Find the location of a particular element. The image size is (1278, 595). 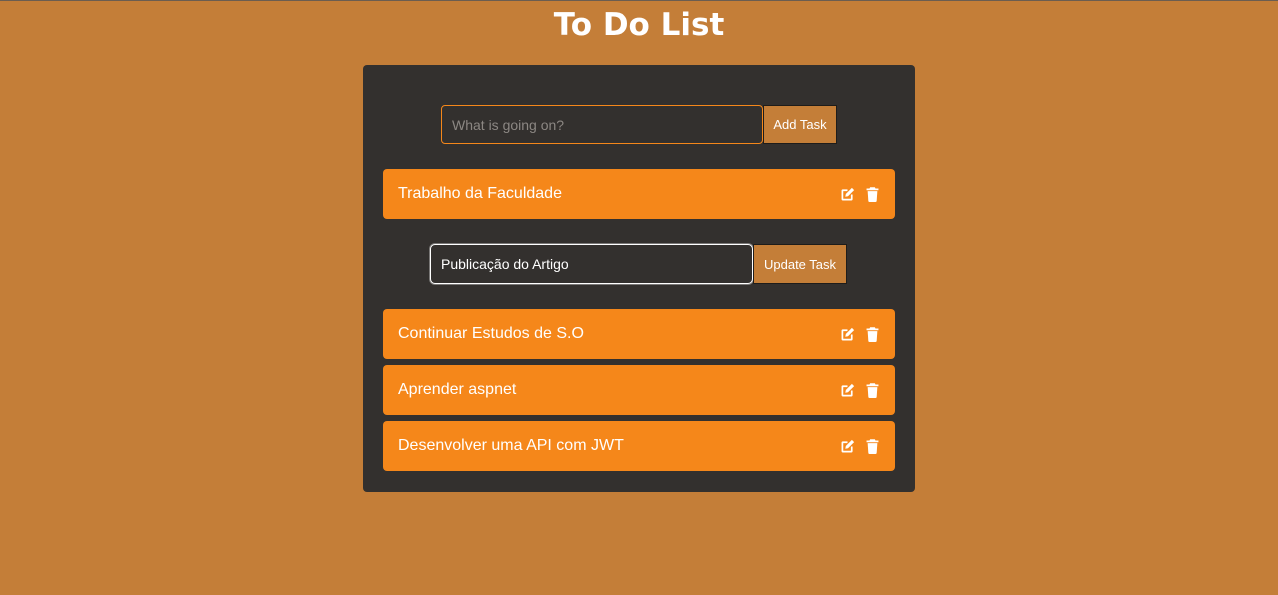

add-task-form: Add Task is located at coordinates (639, 124).